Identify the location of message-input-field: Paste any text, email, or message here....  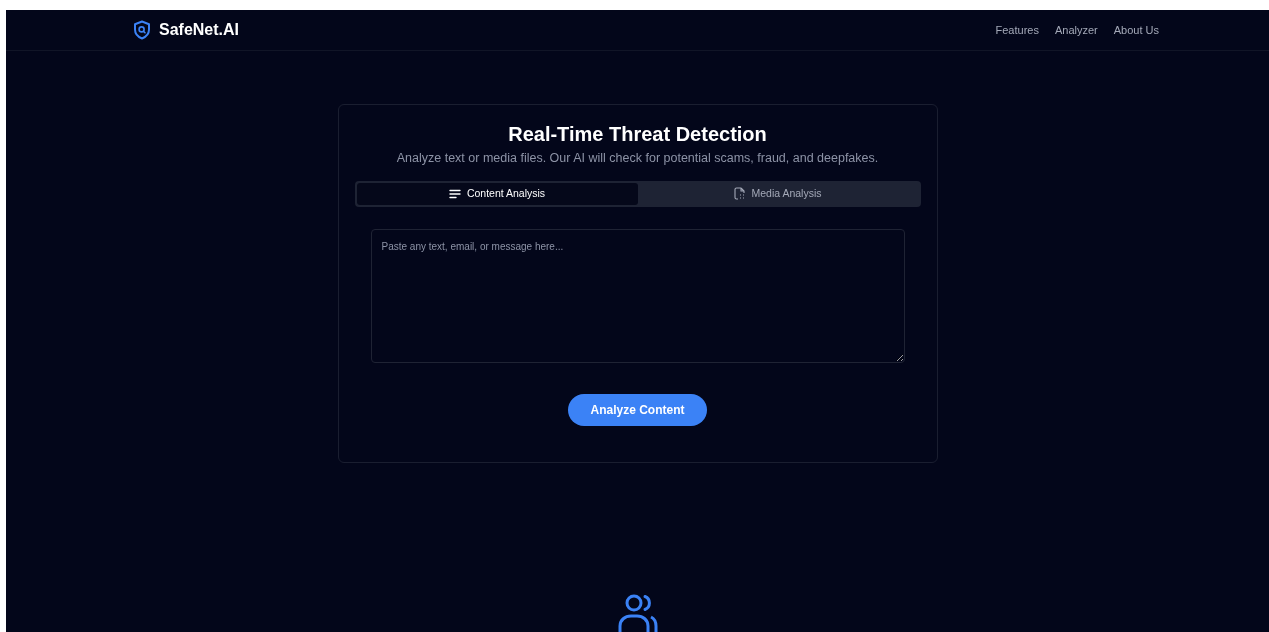
(637, 295).